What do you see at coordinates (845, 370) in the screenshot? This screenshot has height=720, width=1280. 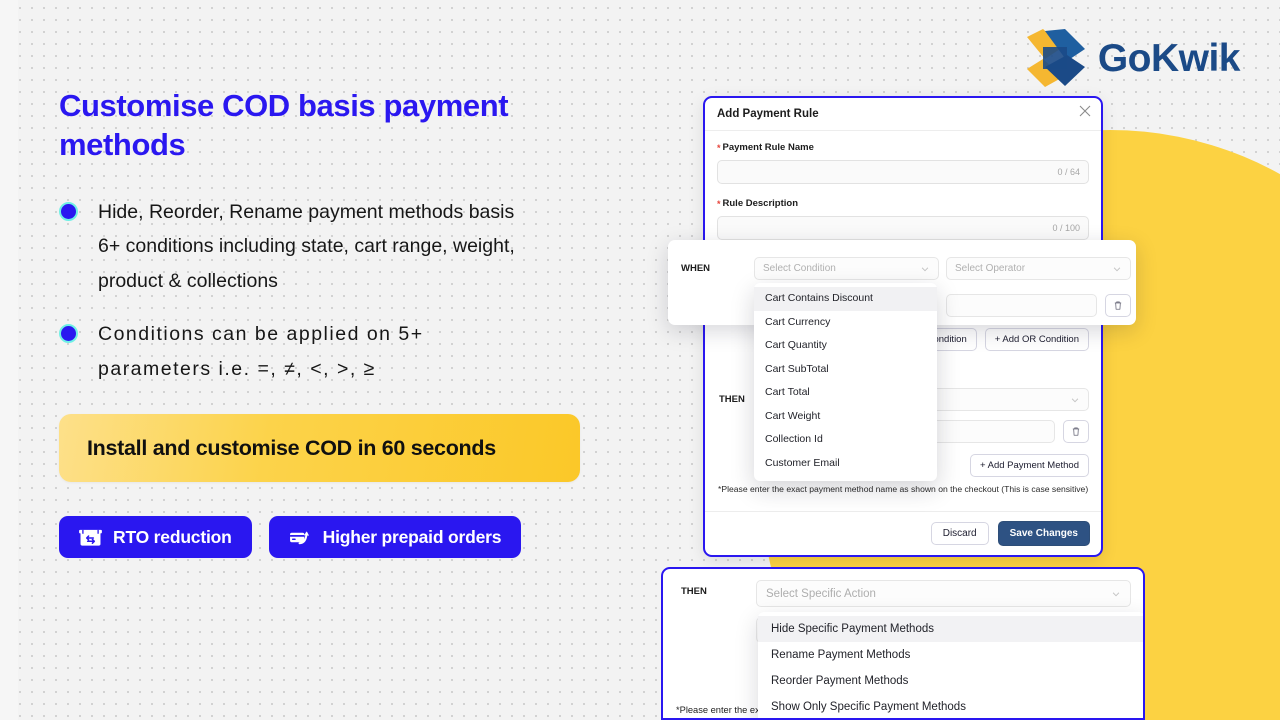 I see `dropdown-option: Cart SubTotal` at bounding box center [845, 370].